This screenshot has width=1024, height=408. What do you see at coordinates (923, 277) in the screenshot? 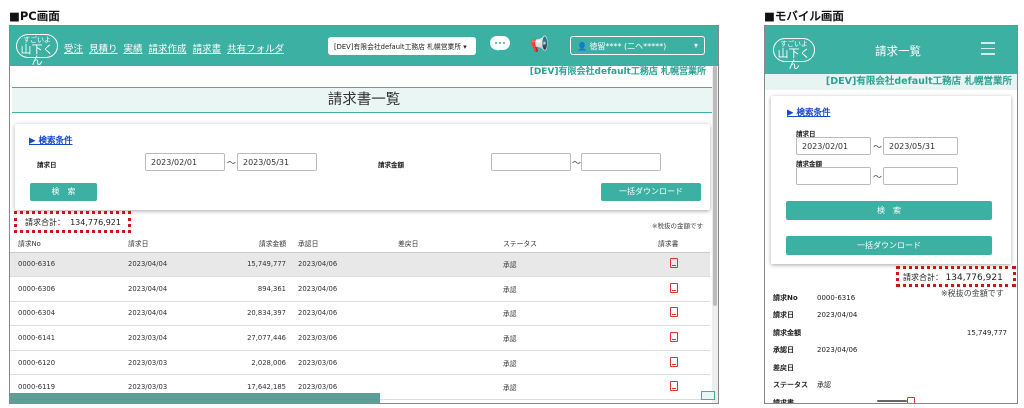
I see `total-label: 請求合計：` at bounding box center [923, 277].